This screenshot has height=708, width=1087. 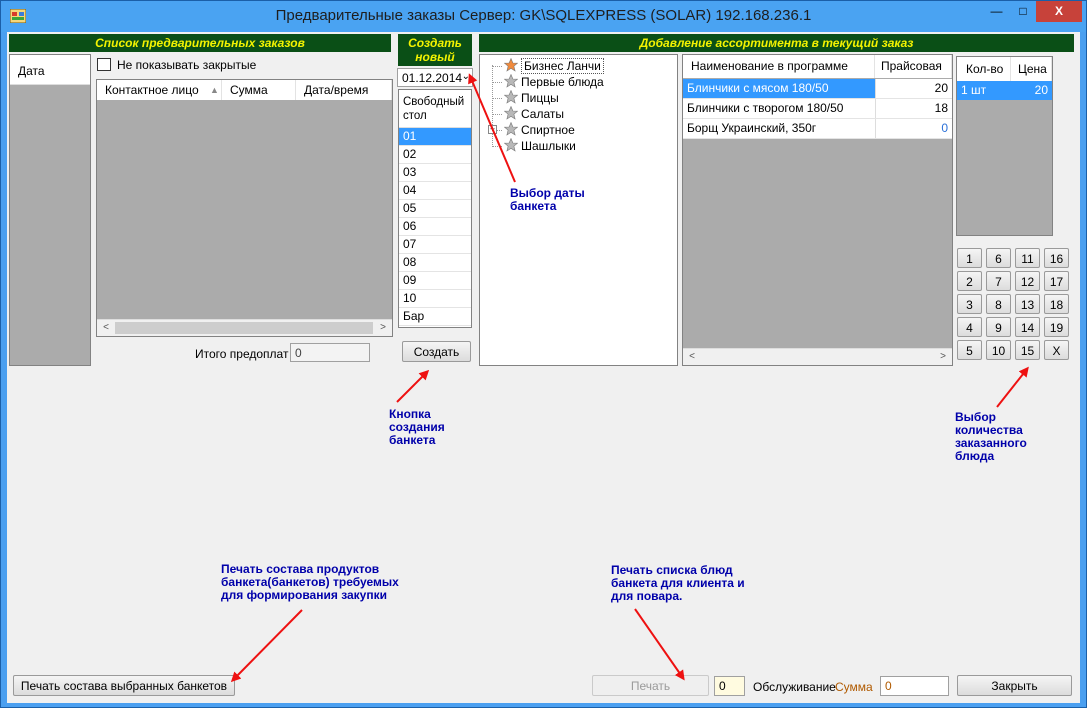 I want to click on sum-label: Сумма, so click(x=854, y=687).